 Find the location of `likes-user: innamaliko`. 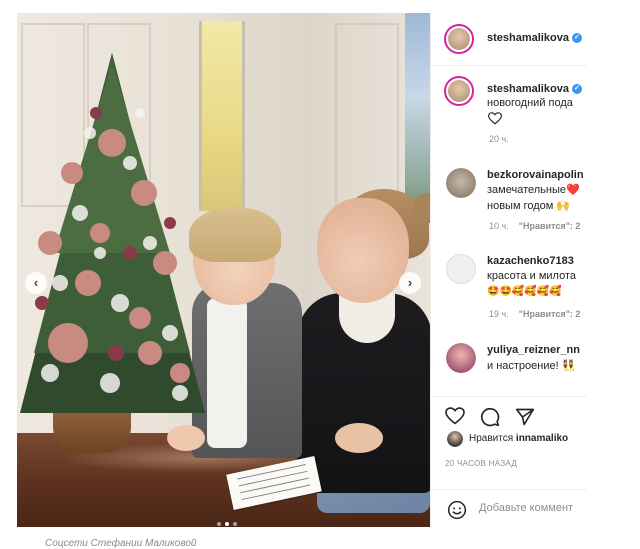

likes-user: innamaliko is located at coordinates (542, 438).